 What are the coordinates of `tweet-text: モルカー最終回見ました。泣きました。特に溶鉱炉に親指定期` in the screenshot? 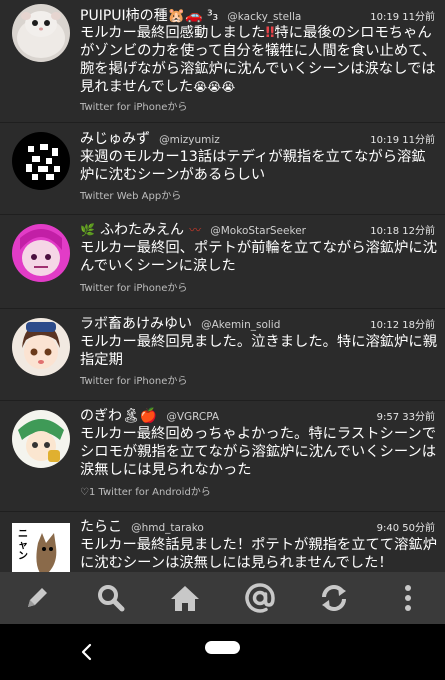 It's located at (258, 351).